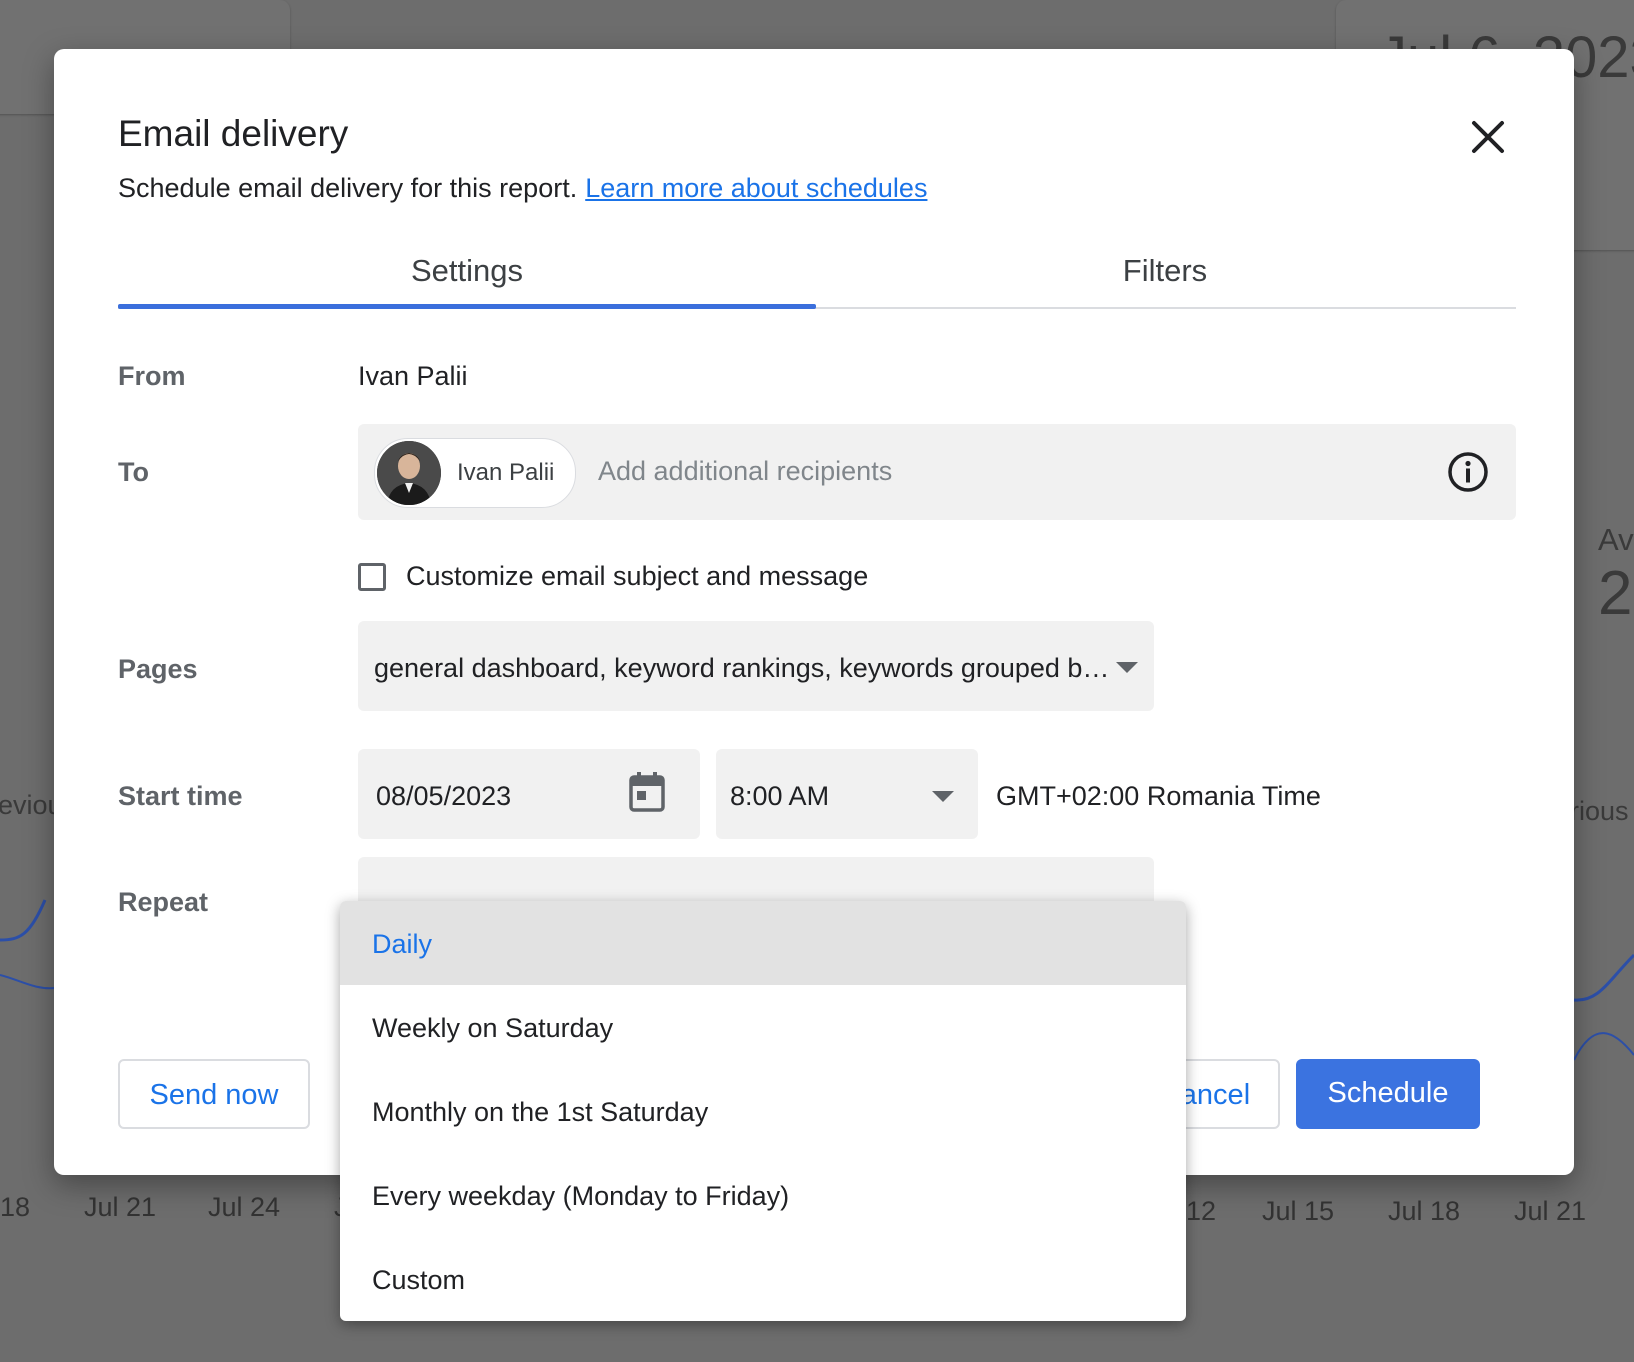  What do you see at coordinates (1468, 472) in the screenshot?
I see `info-icon` at bounding box center [1468, 472].